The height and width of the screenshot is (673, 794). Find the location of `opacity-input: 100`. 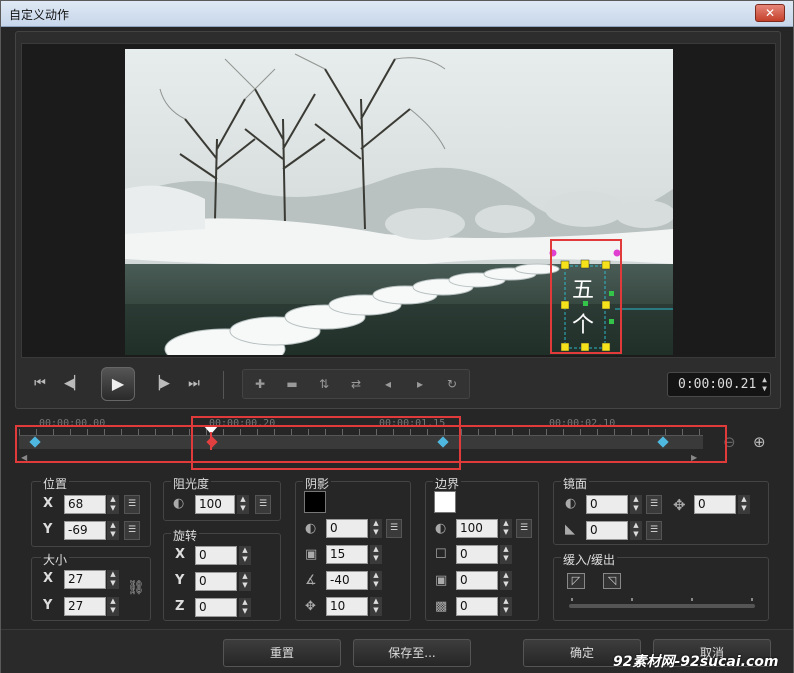

opacity-input: 100 is located at coordinates (215, 504).